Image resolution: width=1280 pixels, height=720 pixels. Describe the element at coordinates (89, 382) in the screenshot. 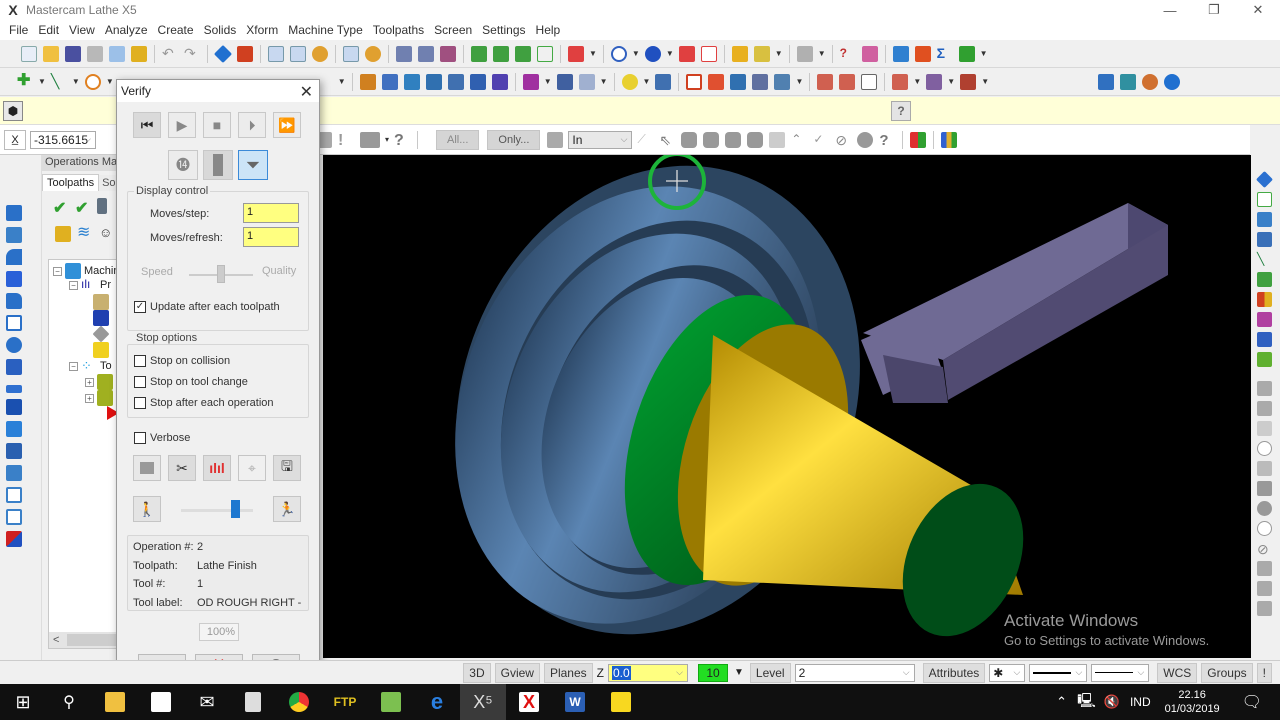

I see `expand-icon: +` at that location.